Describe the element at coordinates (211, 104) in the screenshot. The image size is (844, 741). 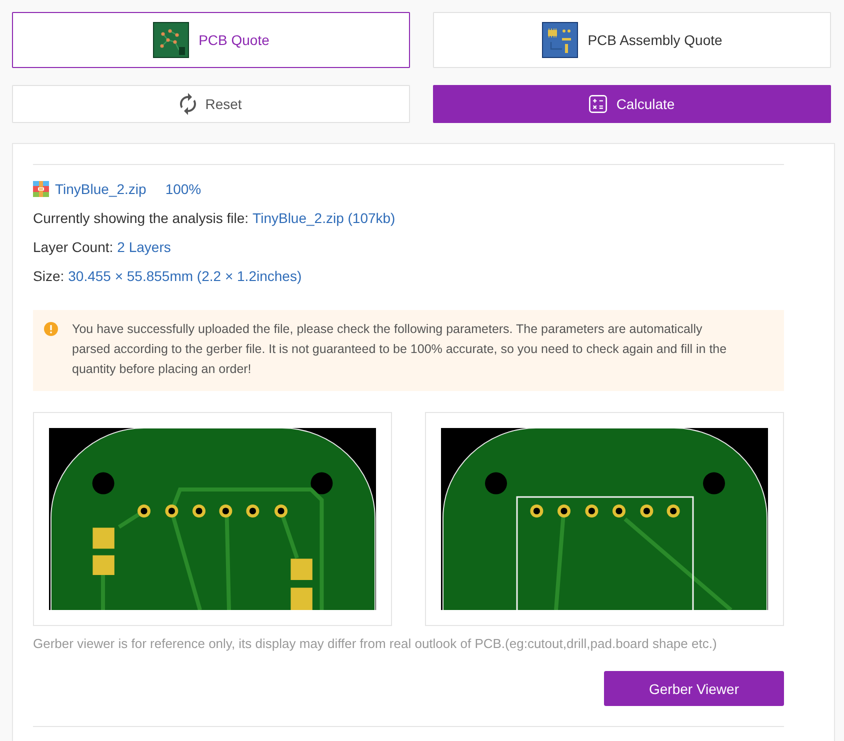
I see `reset-button: Reset` at that location.